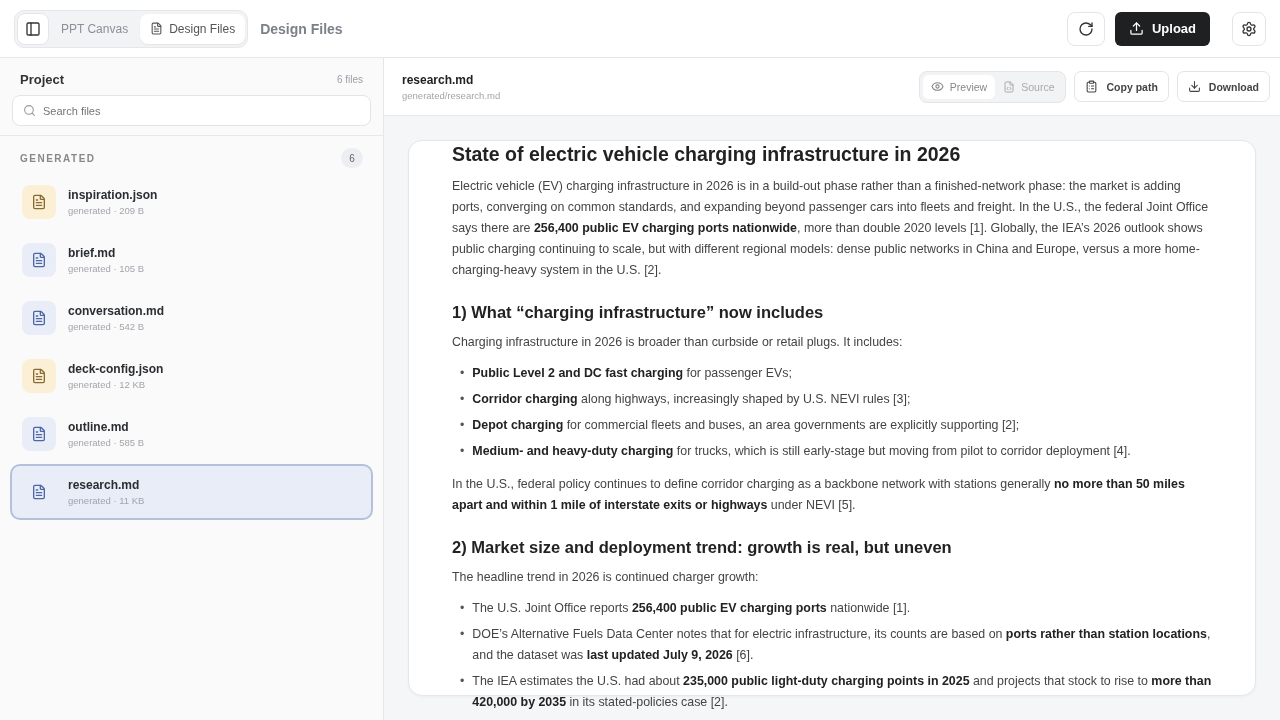 The image size is (1280, 720). Describe the element at coordinates (349, 79) in the screenshot. I see `file-count: 6 files` at that location.